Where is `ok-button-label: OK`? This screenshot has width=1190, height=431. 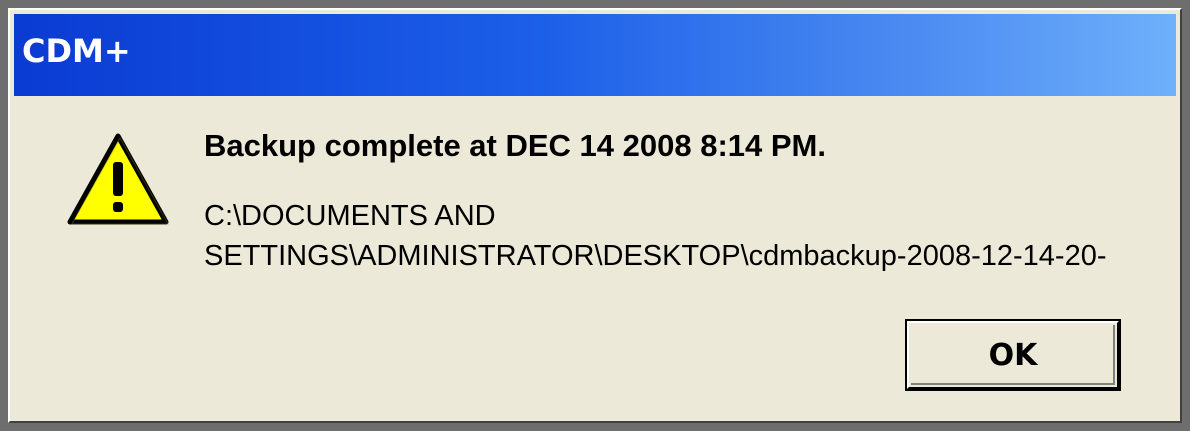 ok-button-label: OK is located at coordinates (1013, 355).